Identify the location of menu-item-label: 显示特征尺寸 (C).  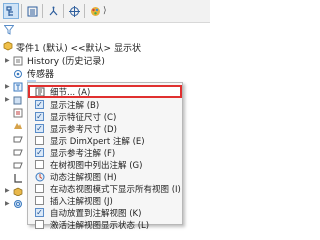
(83, 117).